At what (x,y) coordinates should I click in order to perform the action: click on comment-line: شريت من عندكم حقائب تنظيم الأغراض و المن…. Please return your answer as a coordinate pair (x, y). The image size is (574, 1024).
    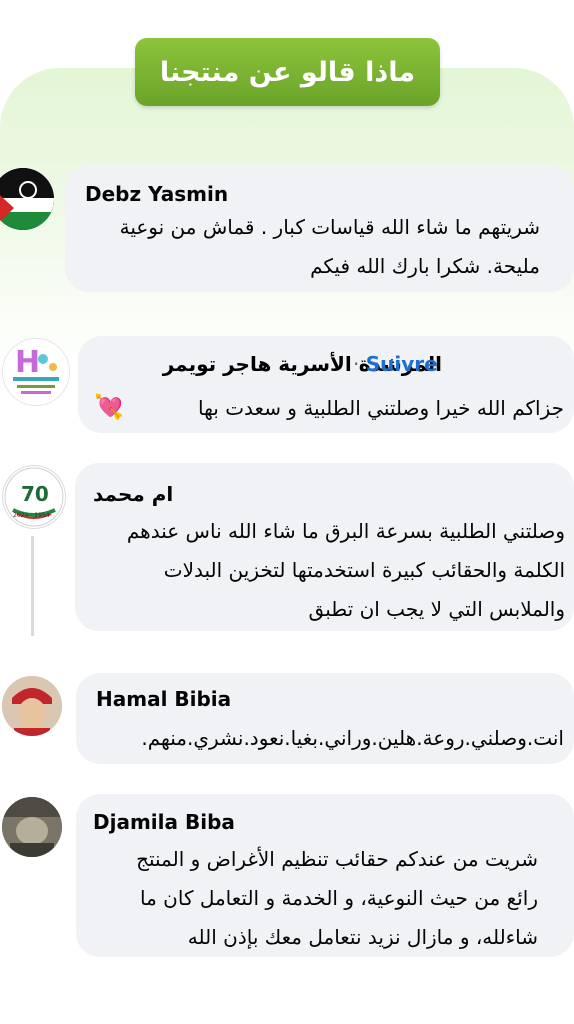
    Looking at the image, I should click on (337, 859).